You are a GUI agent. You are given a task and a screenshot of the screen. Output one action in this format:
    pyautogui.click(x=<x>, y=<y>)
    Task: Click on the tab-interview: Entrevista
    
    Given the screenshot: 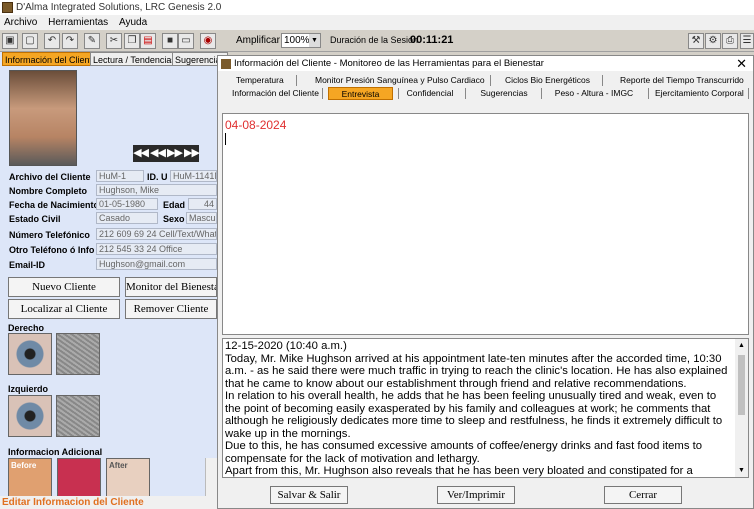 What is the action you would take?
    pyautogui.click(x=360, y=93)
    